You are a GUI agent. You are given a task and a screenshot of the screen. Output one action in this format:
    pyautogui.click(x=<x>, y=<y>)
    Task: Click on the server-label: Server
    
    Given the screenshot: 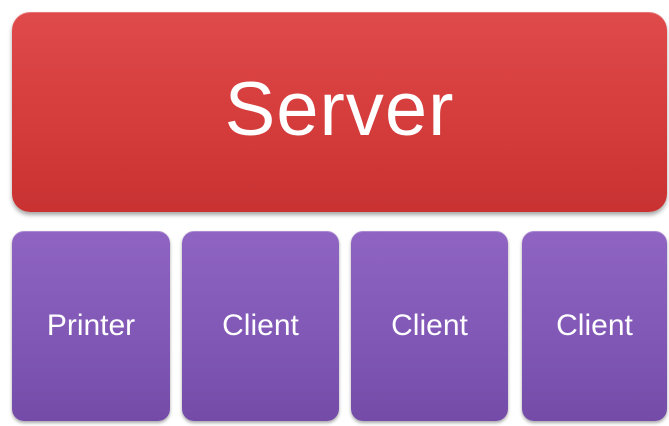 What is the action you would take?
    pyautogui.click(x=339, y=109)
    